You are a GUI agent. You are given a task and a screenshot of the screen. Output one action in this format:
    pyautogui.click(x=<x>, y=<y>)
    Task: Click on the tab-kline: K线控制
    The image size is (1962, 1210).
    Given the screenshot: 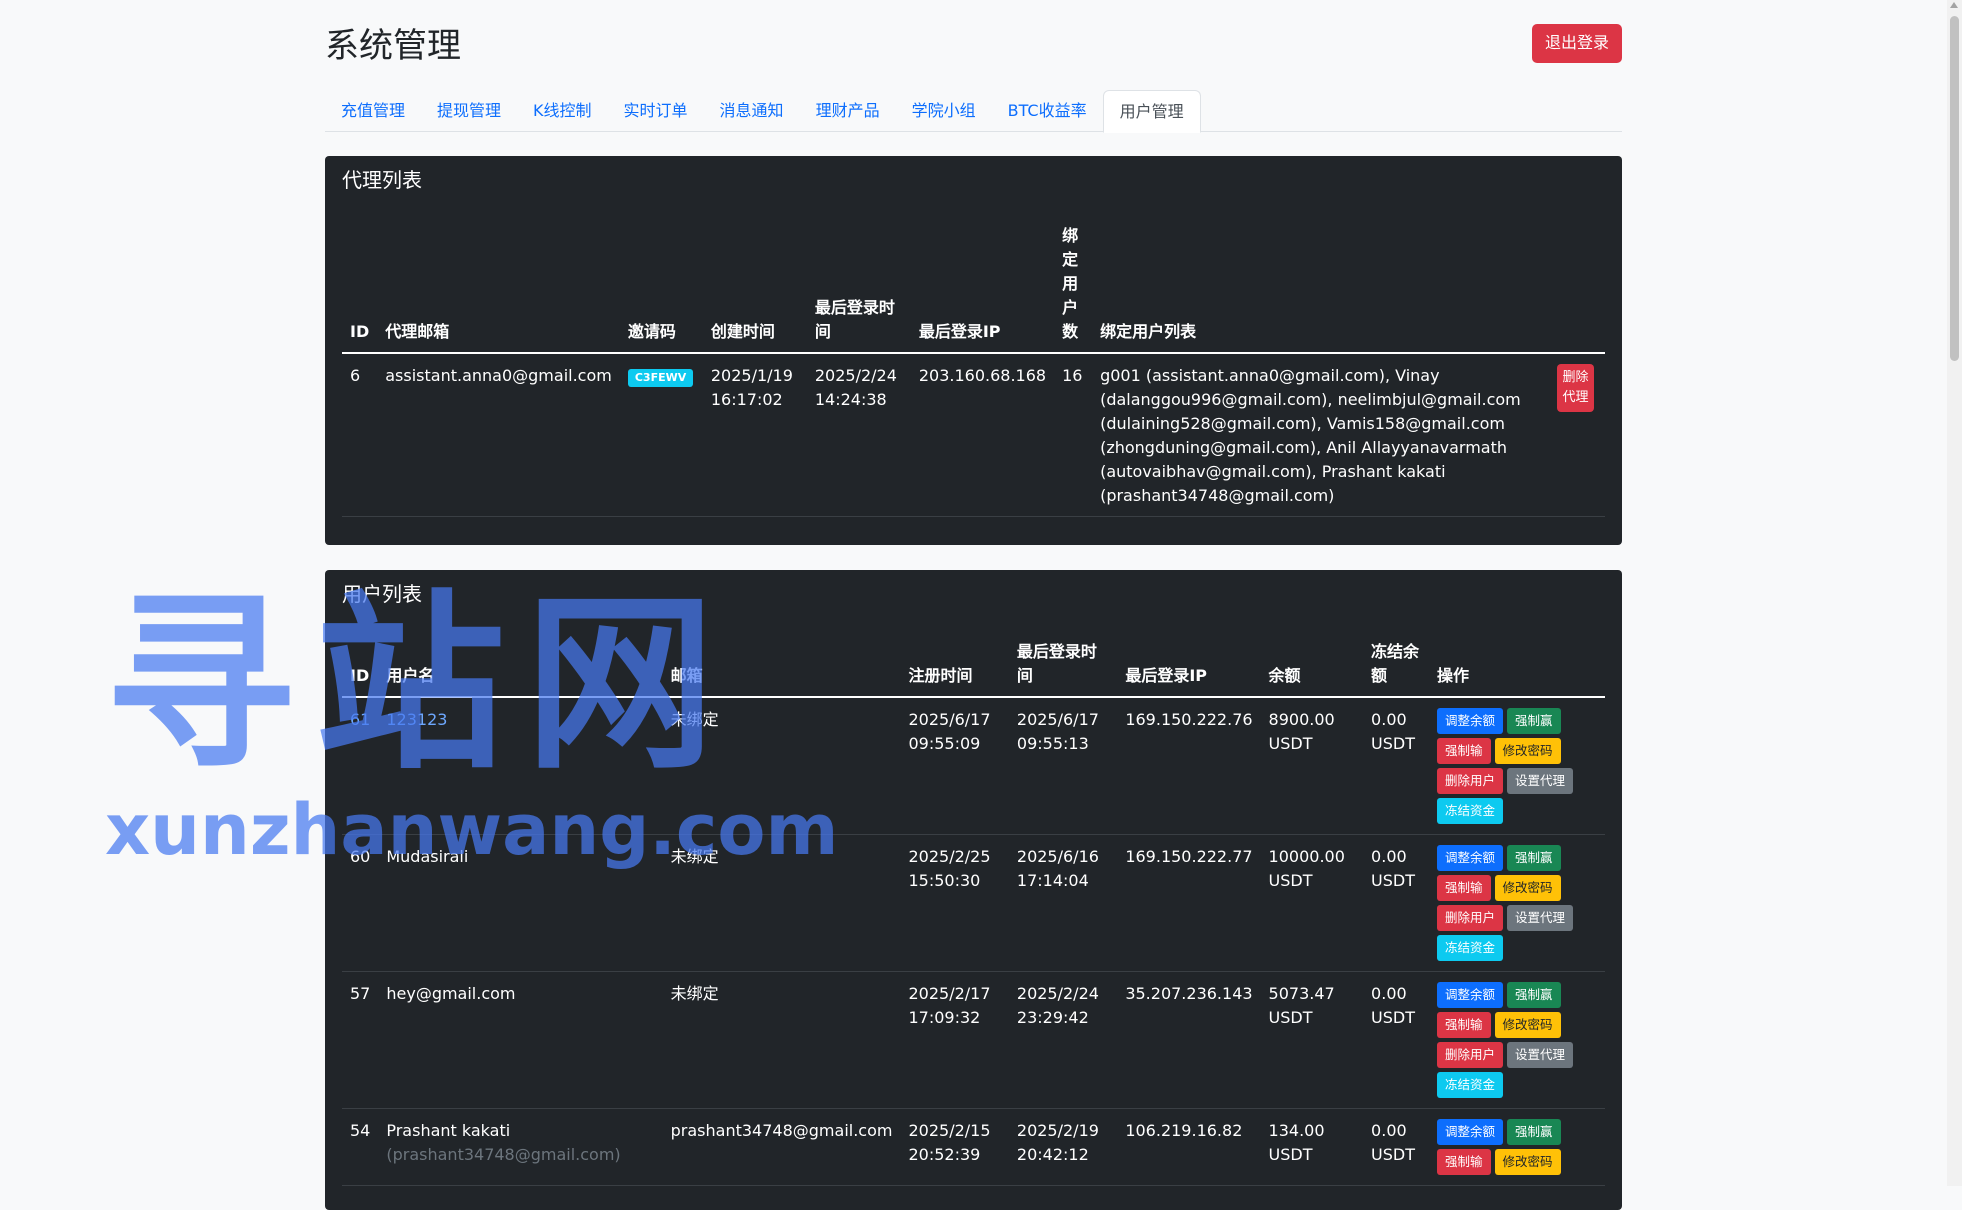 What is the action you would take?
    pyautogui.click(x=562, y=110)
    